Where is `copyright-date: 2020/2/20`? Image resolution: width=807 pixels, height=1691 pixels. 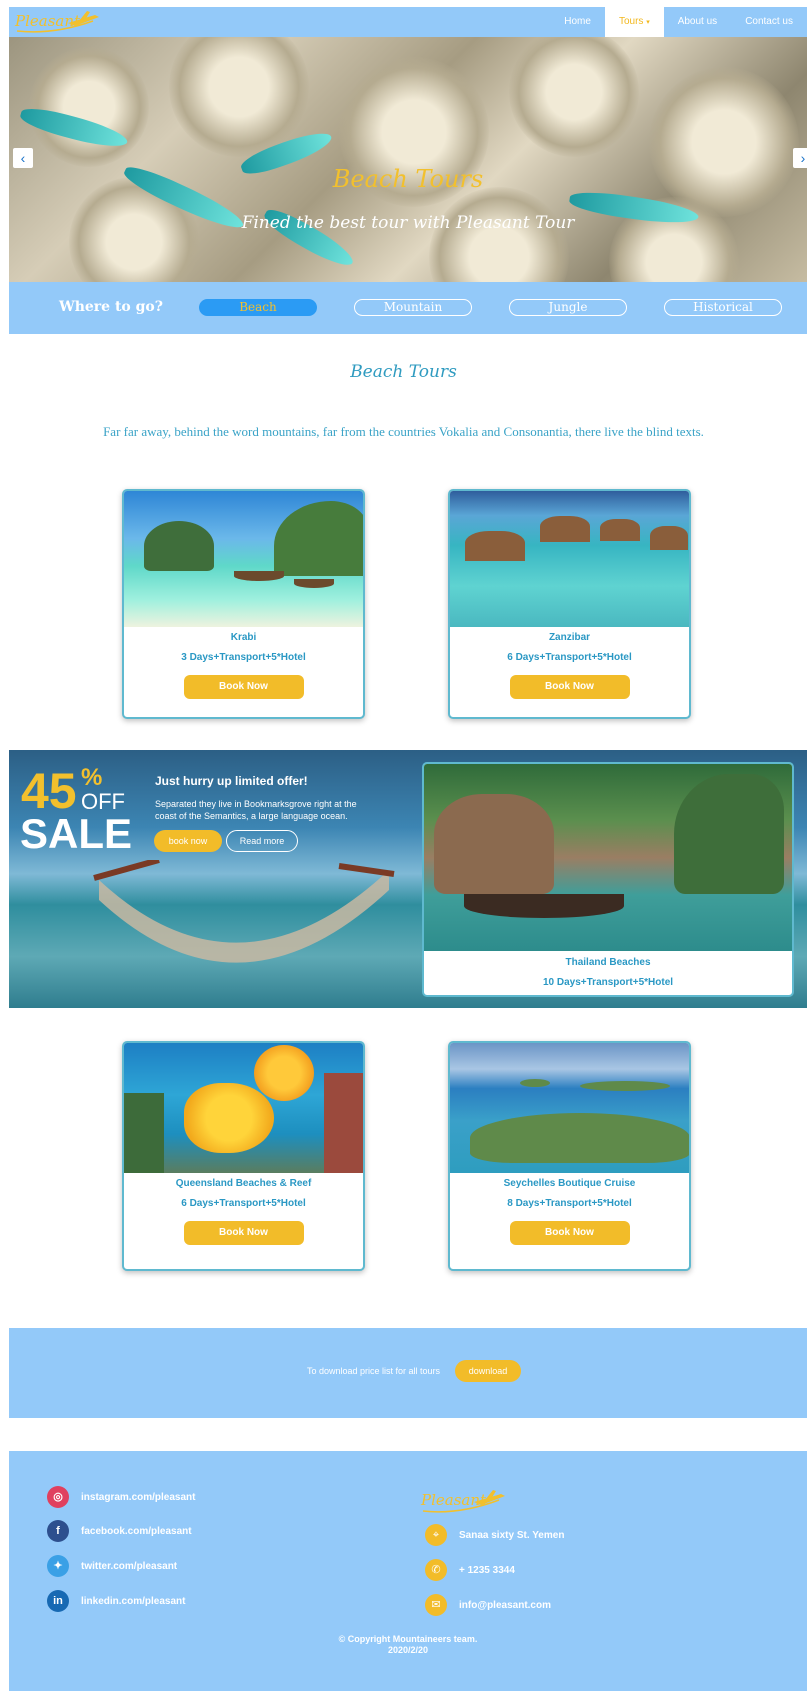
copyright-date: 2020/2/20 is located at coordinates (408, 1650).